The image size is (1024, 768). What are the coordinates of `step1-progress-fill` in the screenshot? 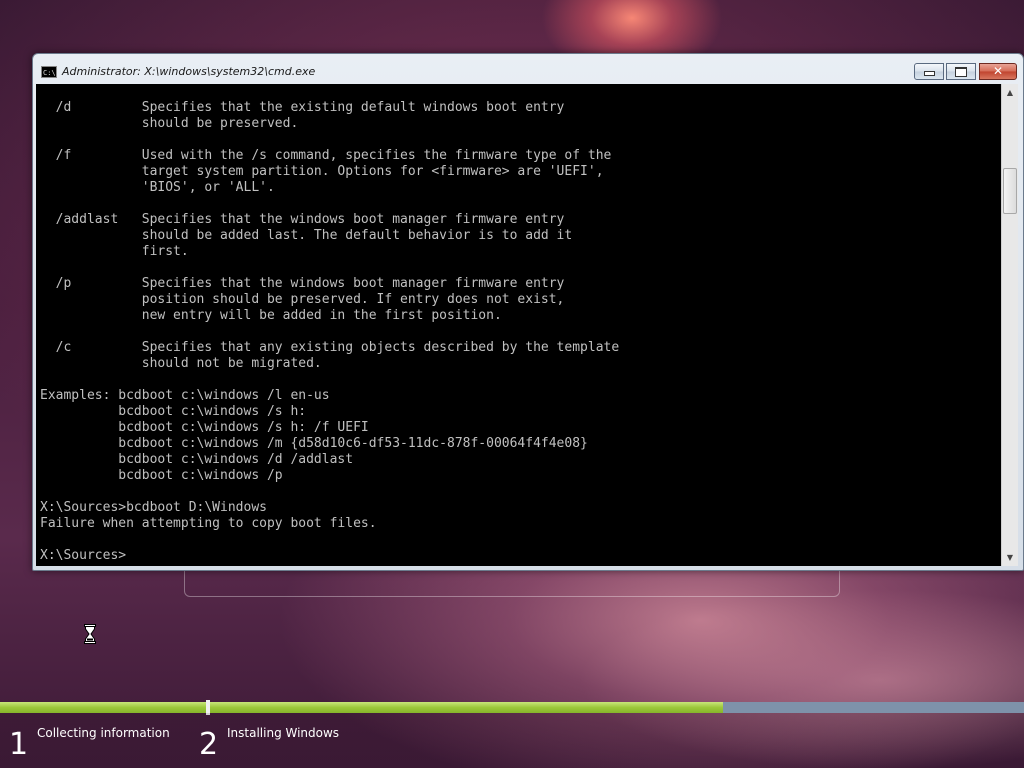 It's located at (103, 707).